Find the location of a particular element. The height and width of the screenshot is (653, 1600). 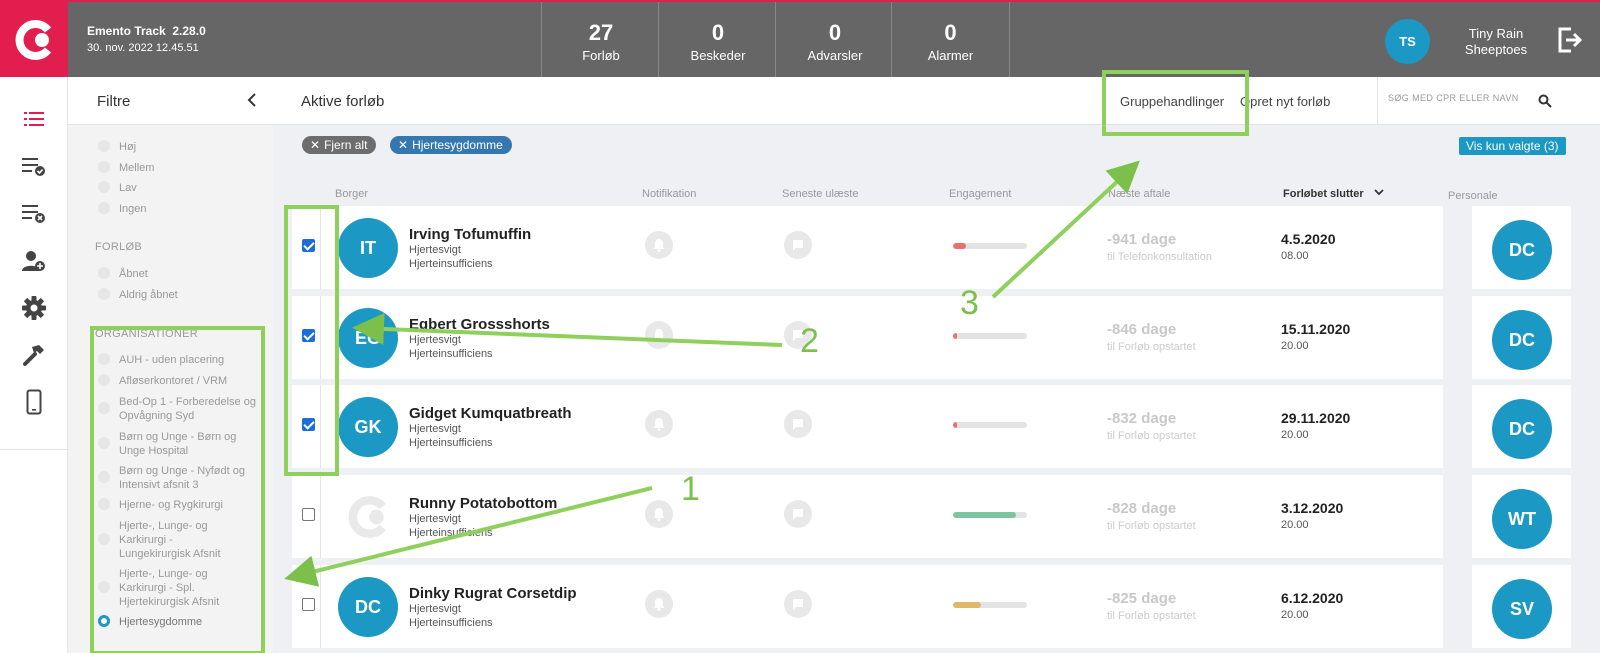

chip-label: Fjern alt is located at coordinates (346, 145).